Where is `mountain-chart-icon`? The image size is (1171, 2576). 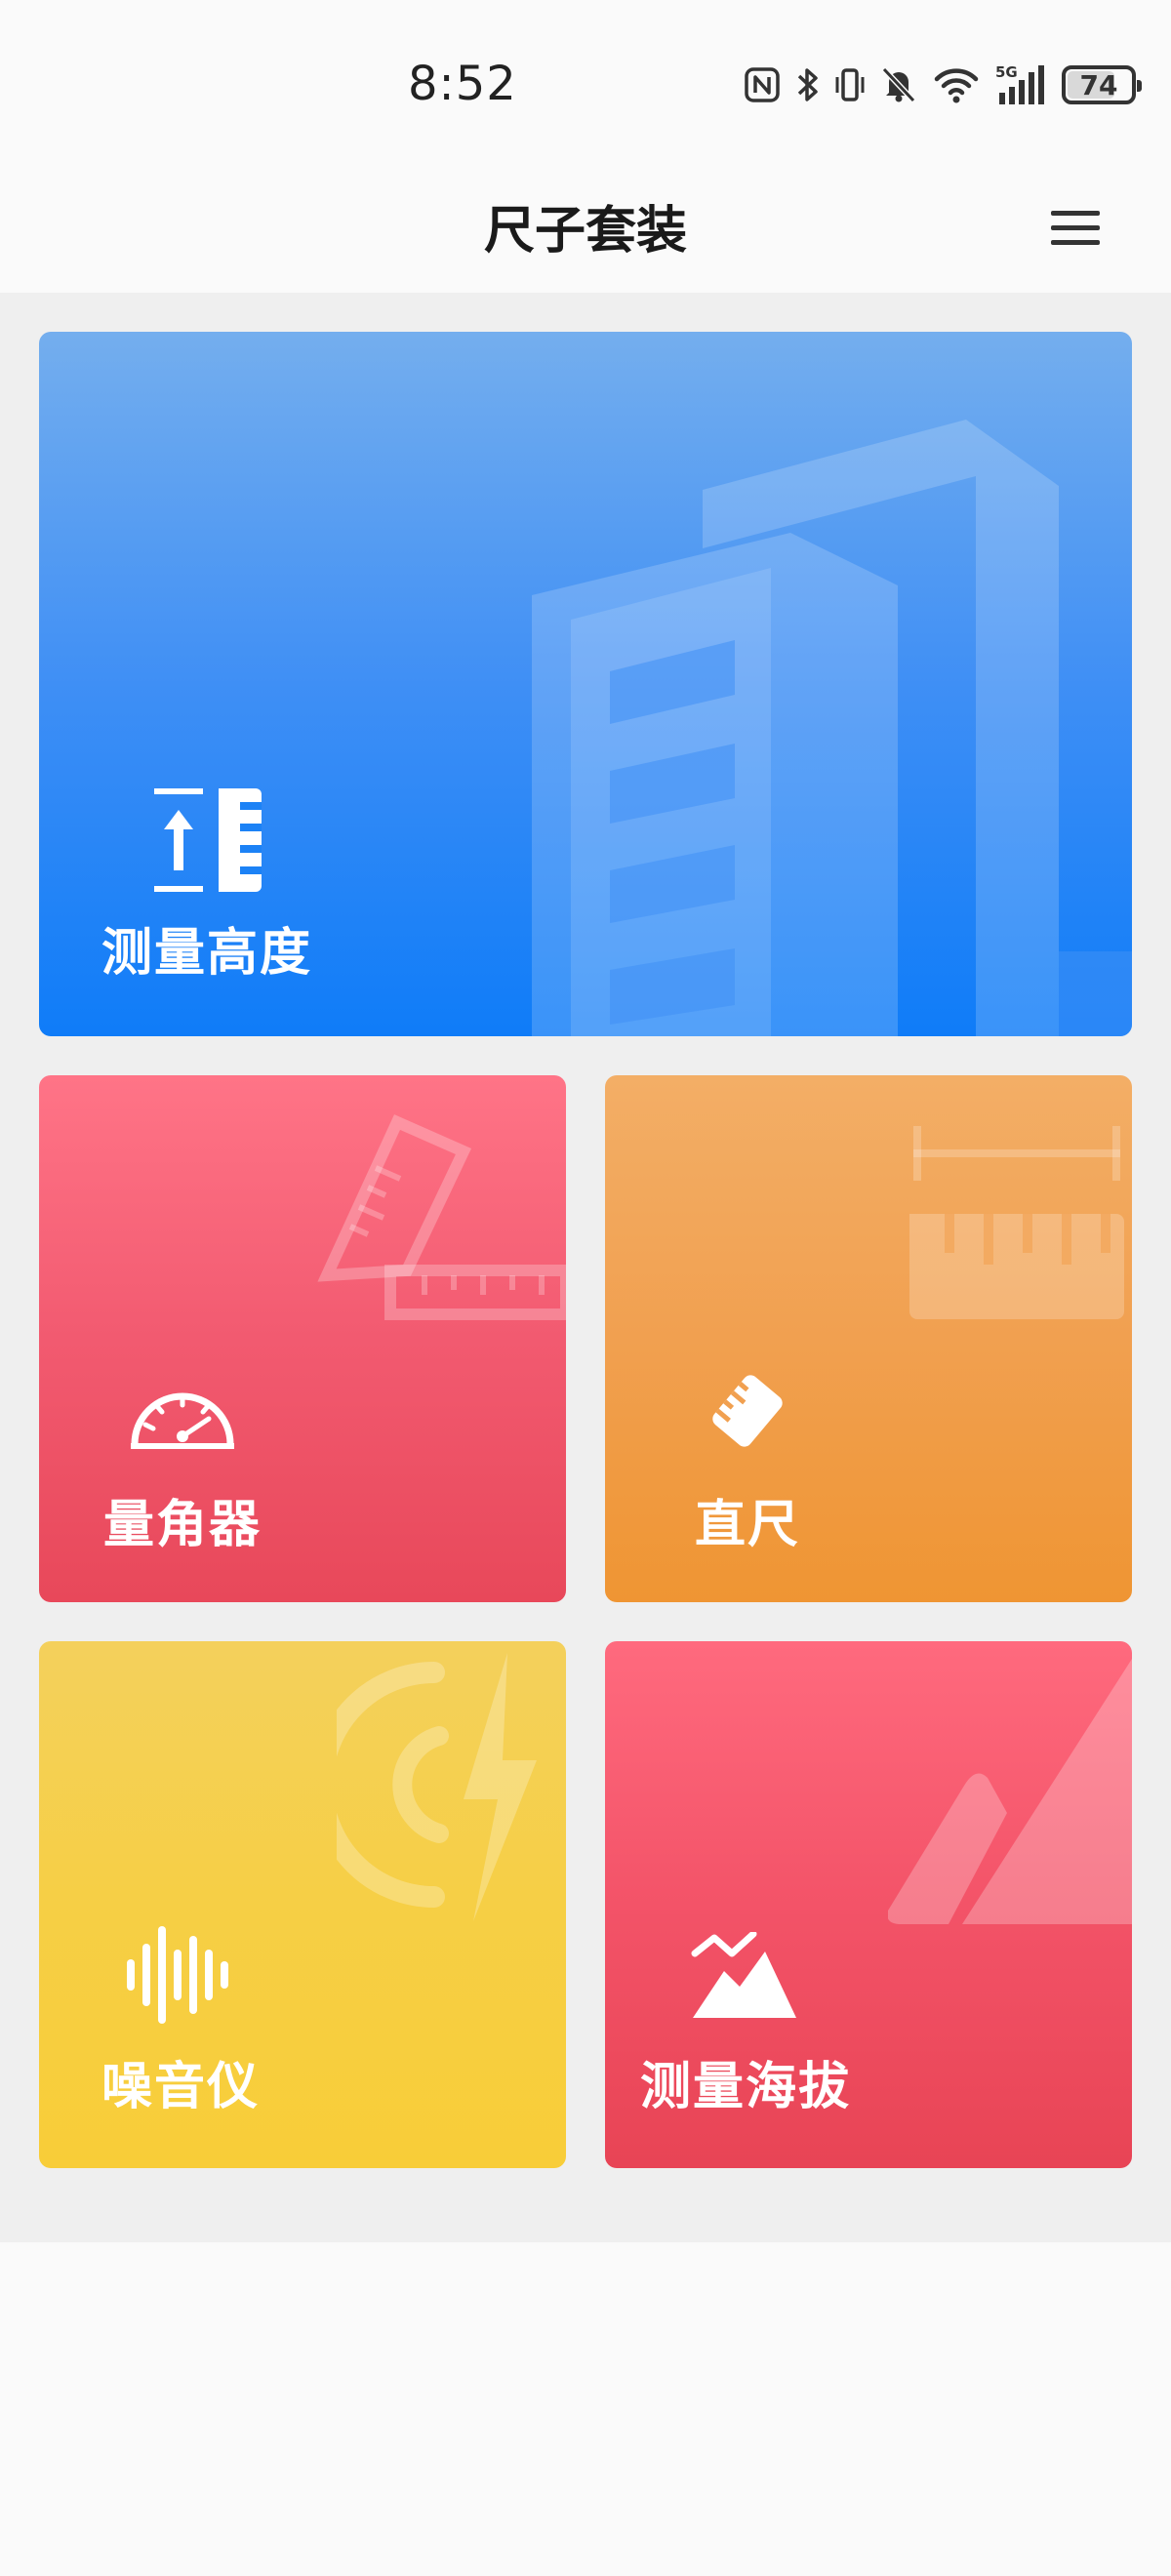 mountain-chart-icon is located at coordinates (743, 1975).